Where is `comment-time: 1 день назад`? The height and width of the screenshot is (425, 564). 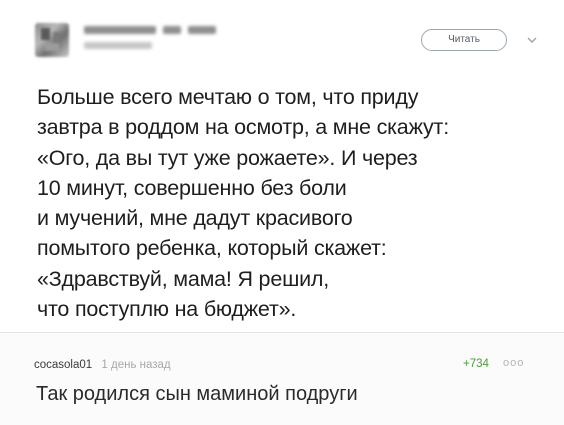
comment-time: 1 день назад is located at coordinates (136, 365).